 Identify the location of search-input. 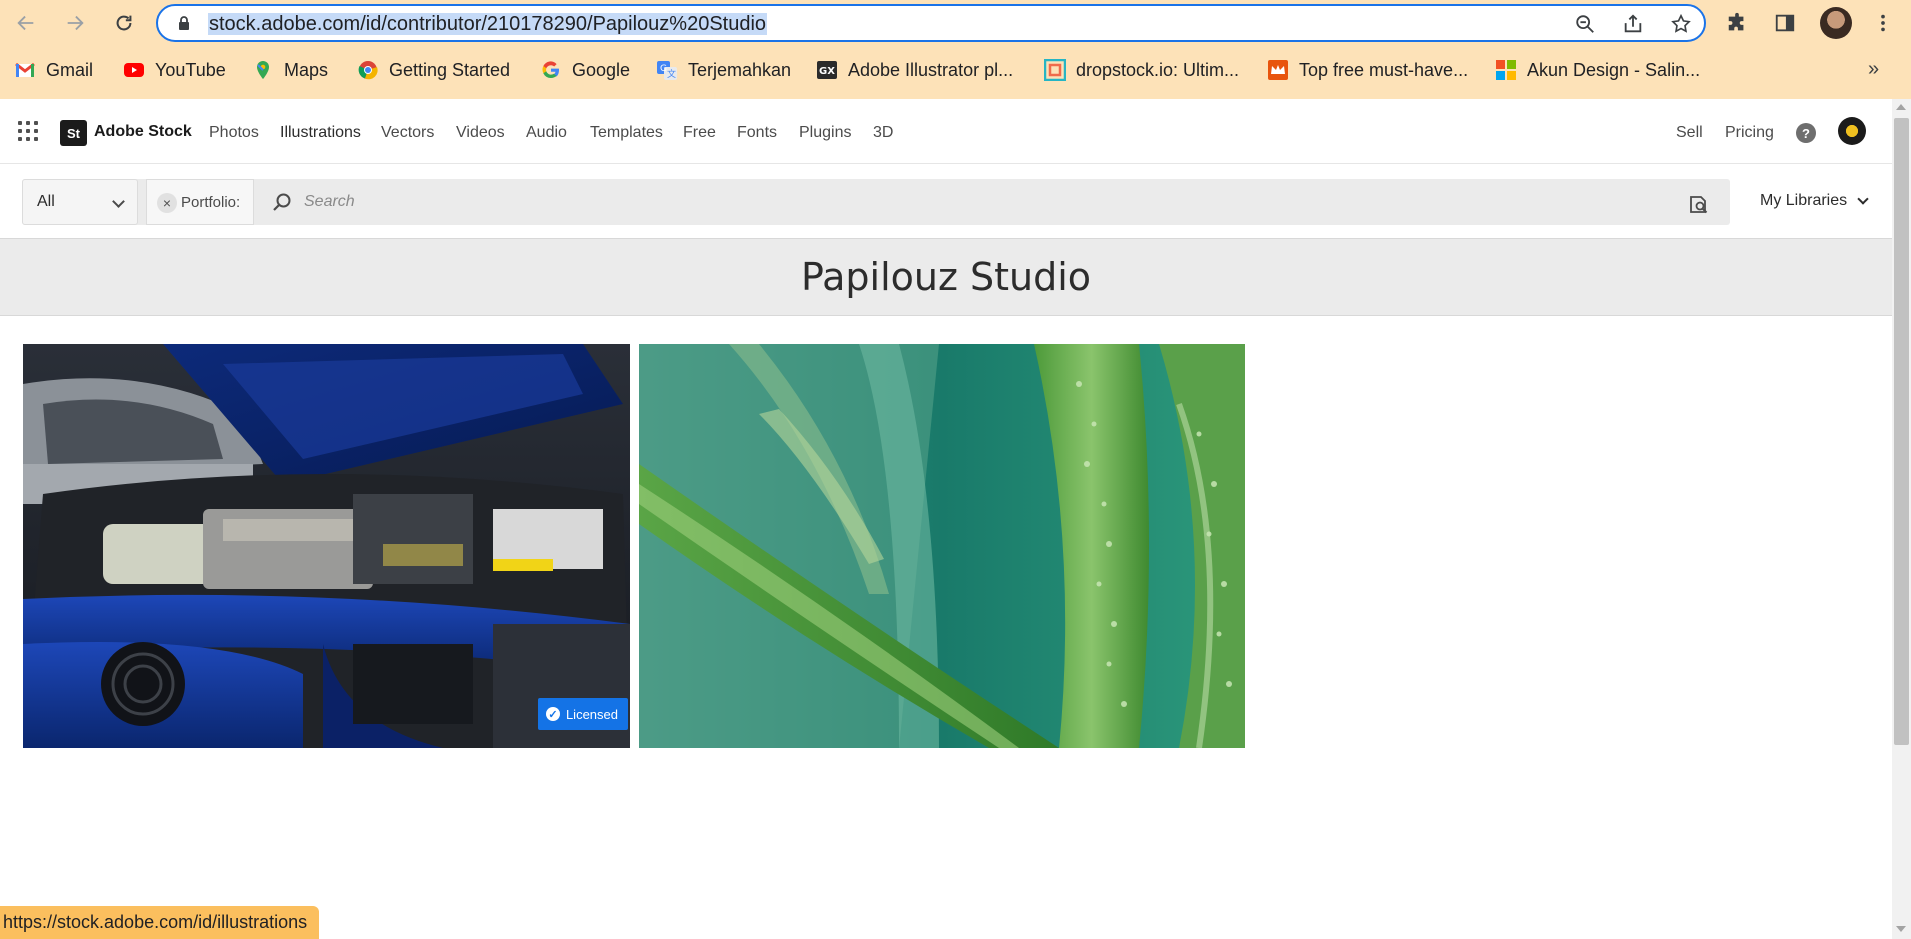
(954, 202).